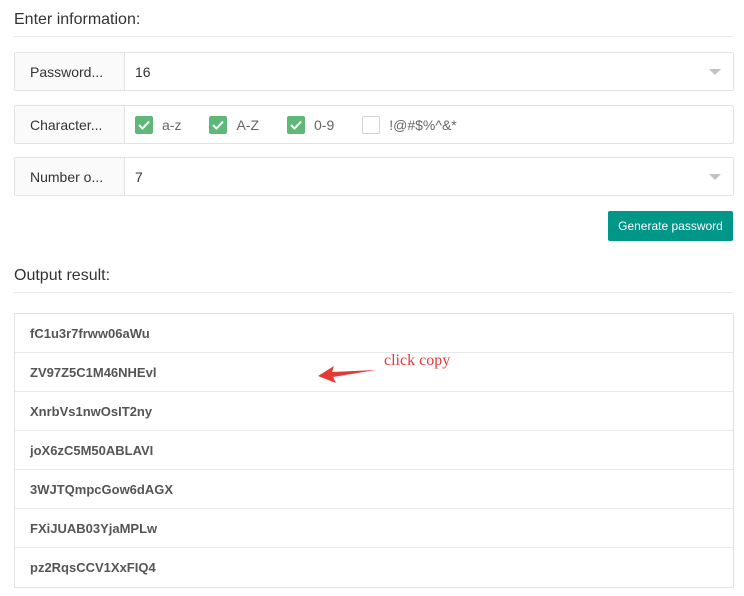 The image size is (744, 596). What do you see at coordinates (77, 19) in the screenshot?
I see `input-section-title: Enter information:` at bounding box center [77, 19].